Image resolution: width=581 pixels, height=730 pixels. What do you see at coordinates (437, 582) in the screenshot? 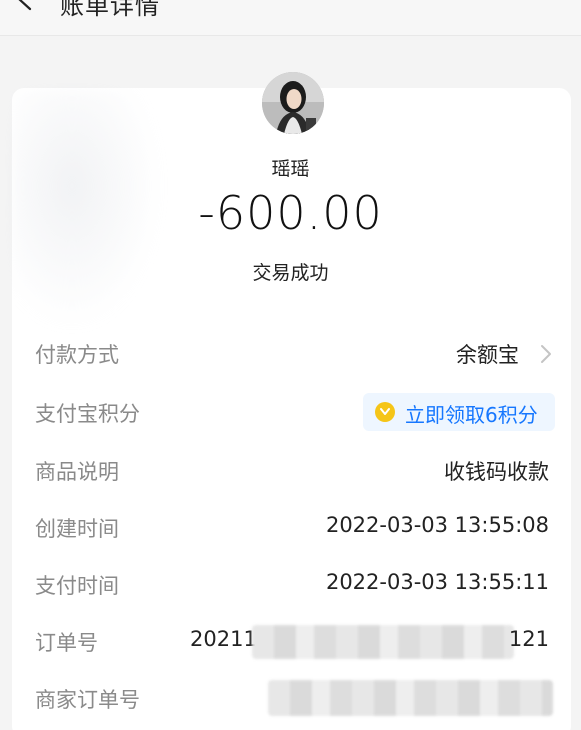
I see `payment-time-value: 2022-03-03 13:55:11` at bounding box center [437, 582].